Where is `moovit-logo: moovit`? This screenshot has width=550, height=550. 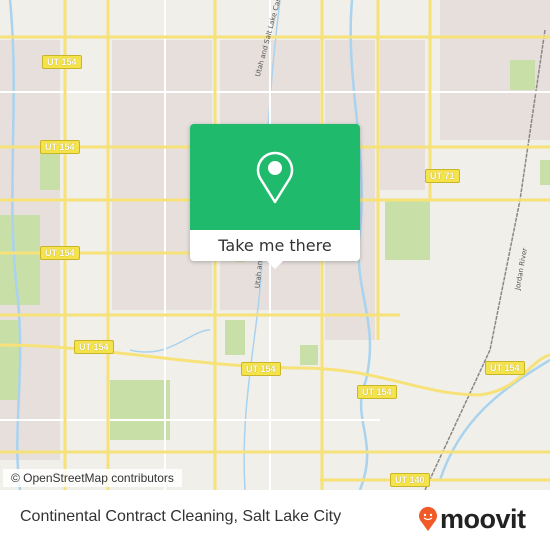 moovit-logo: moovit is located at coordinates (472, 519).